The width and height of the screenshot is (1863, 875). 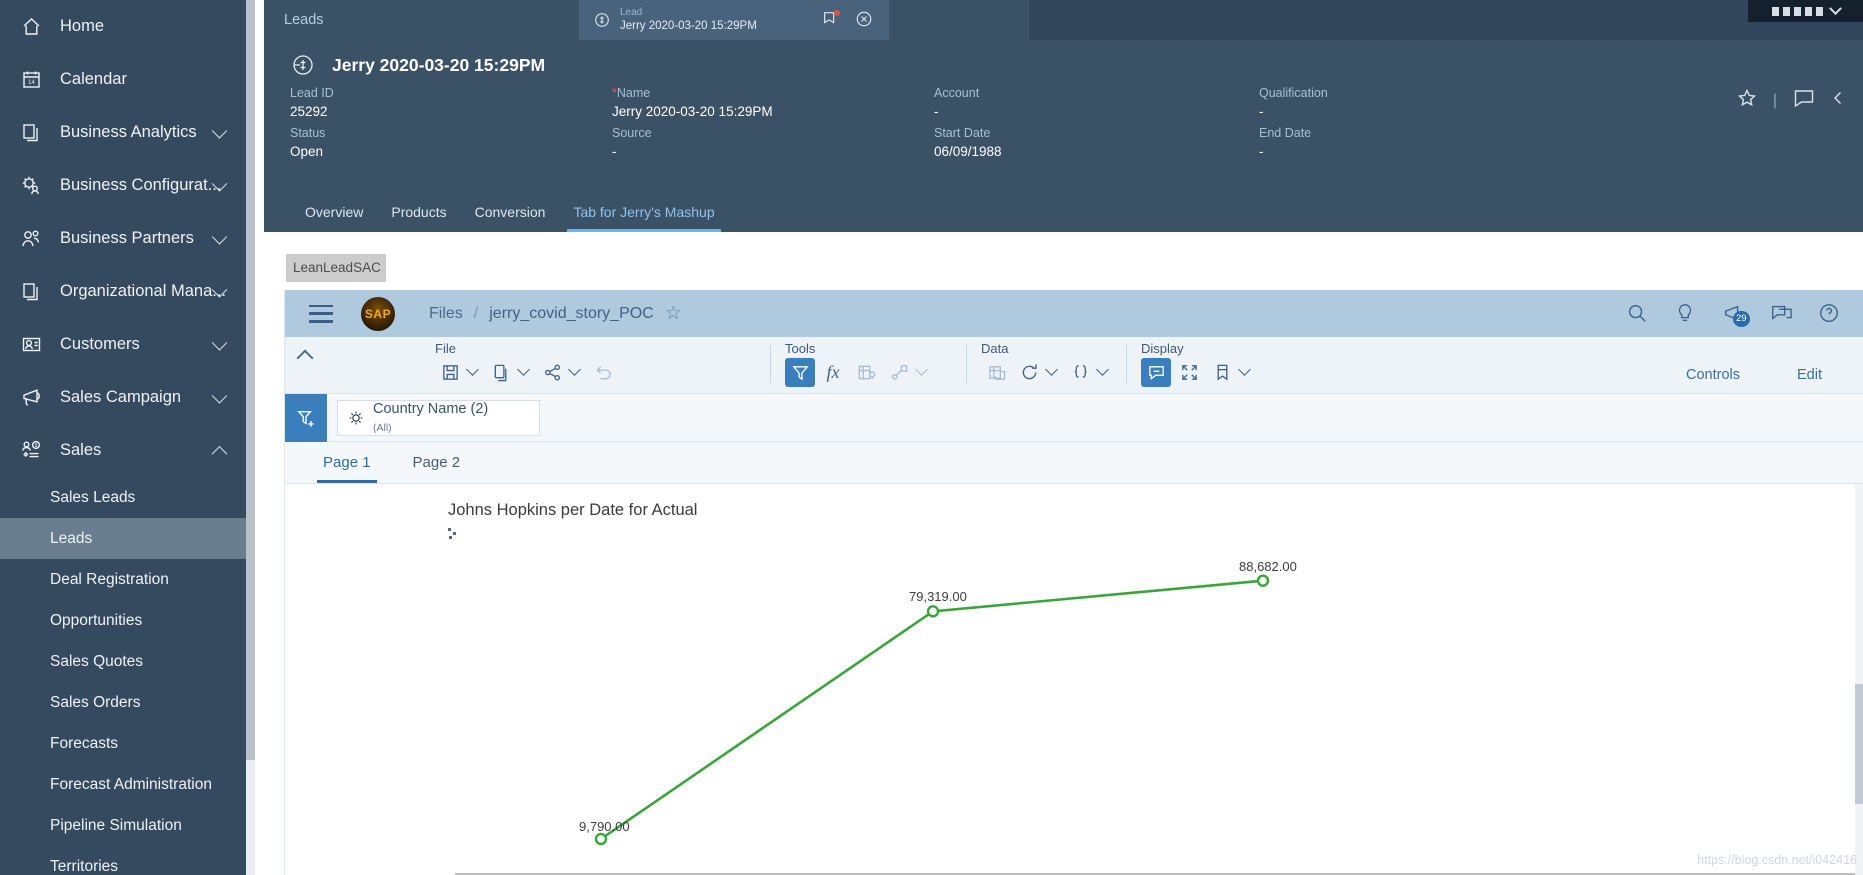 What do you see at coordinates (127, 238) in the screenshot?
I see `sidebar-item-business-partners: Business Partners` at bounding box center [127, 238].